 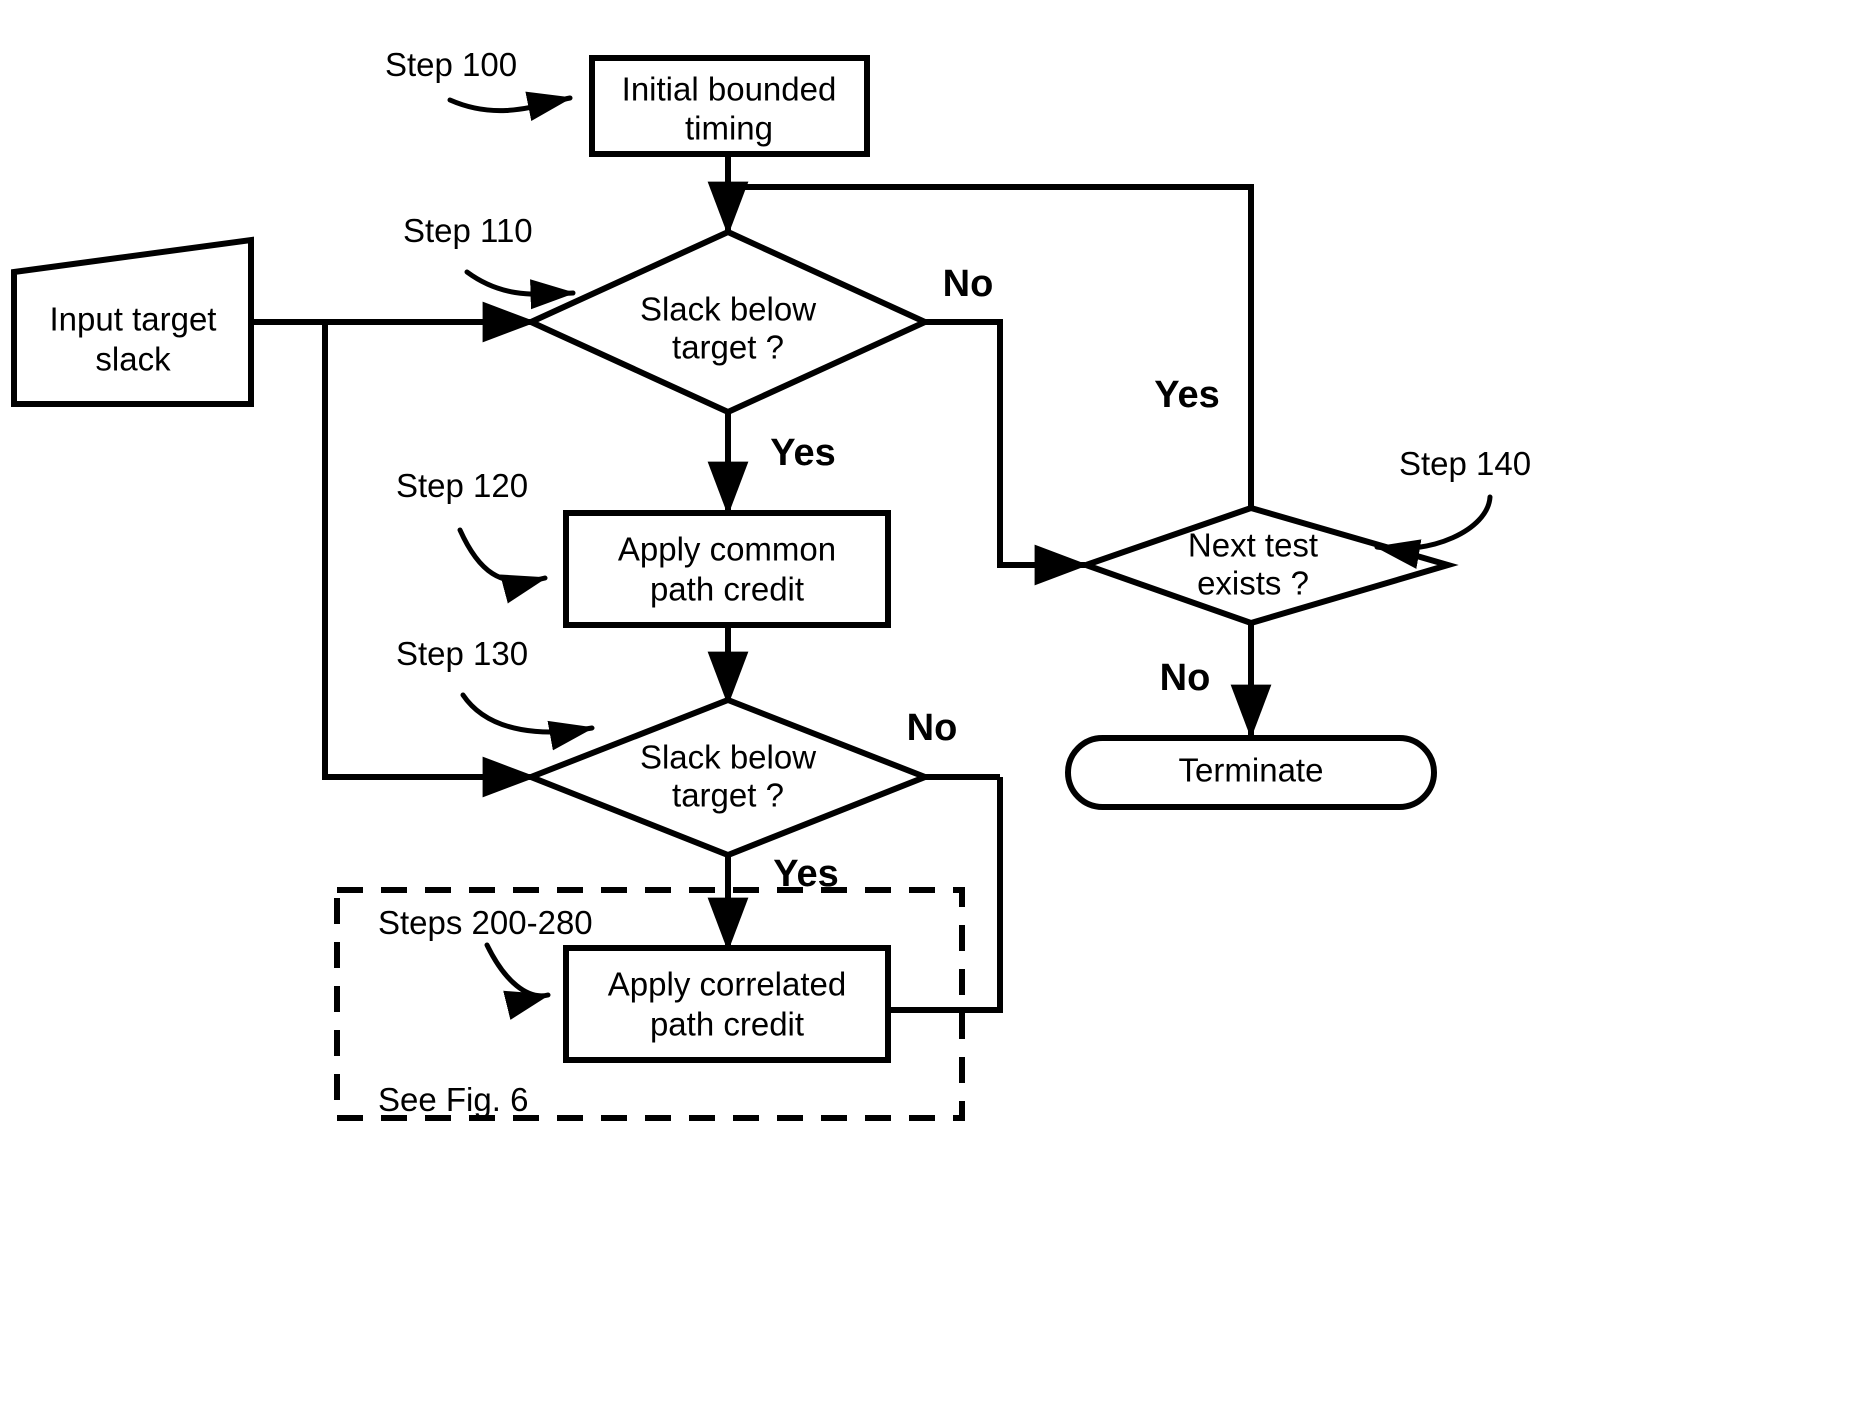 What do you see at coordinates (133, 359) in the screenshot?
I see `node-input-target-slack-label-2: slack` at bounding box center [133, 359].